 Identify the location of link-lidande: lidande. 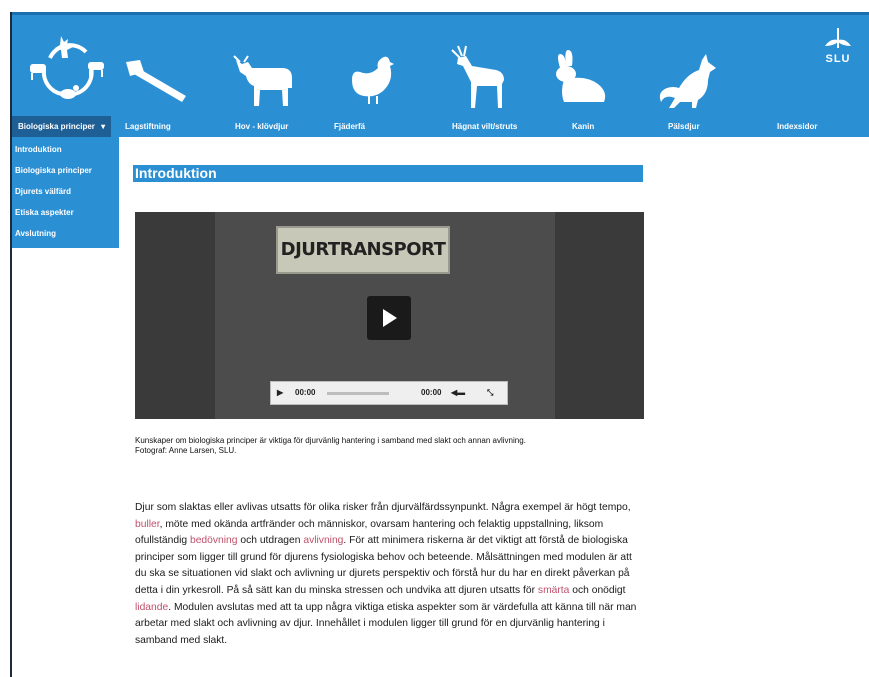
(151, 607).